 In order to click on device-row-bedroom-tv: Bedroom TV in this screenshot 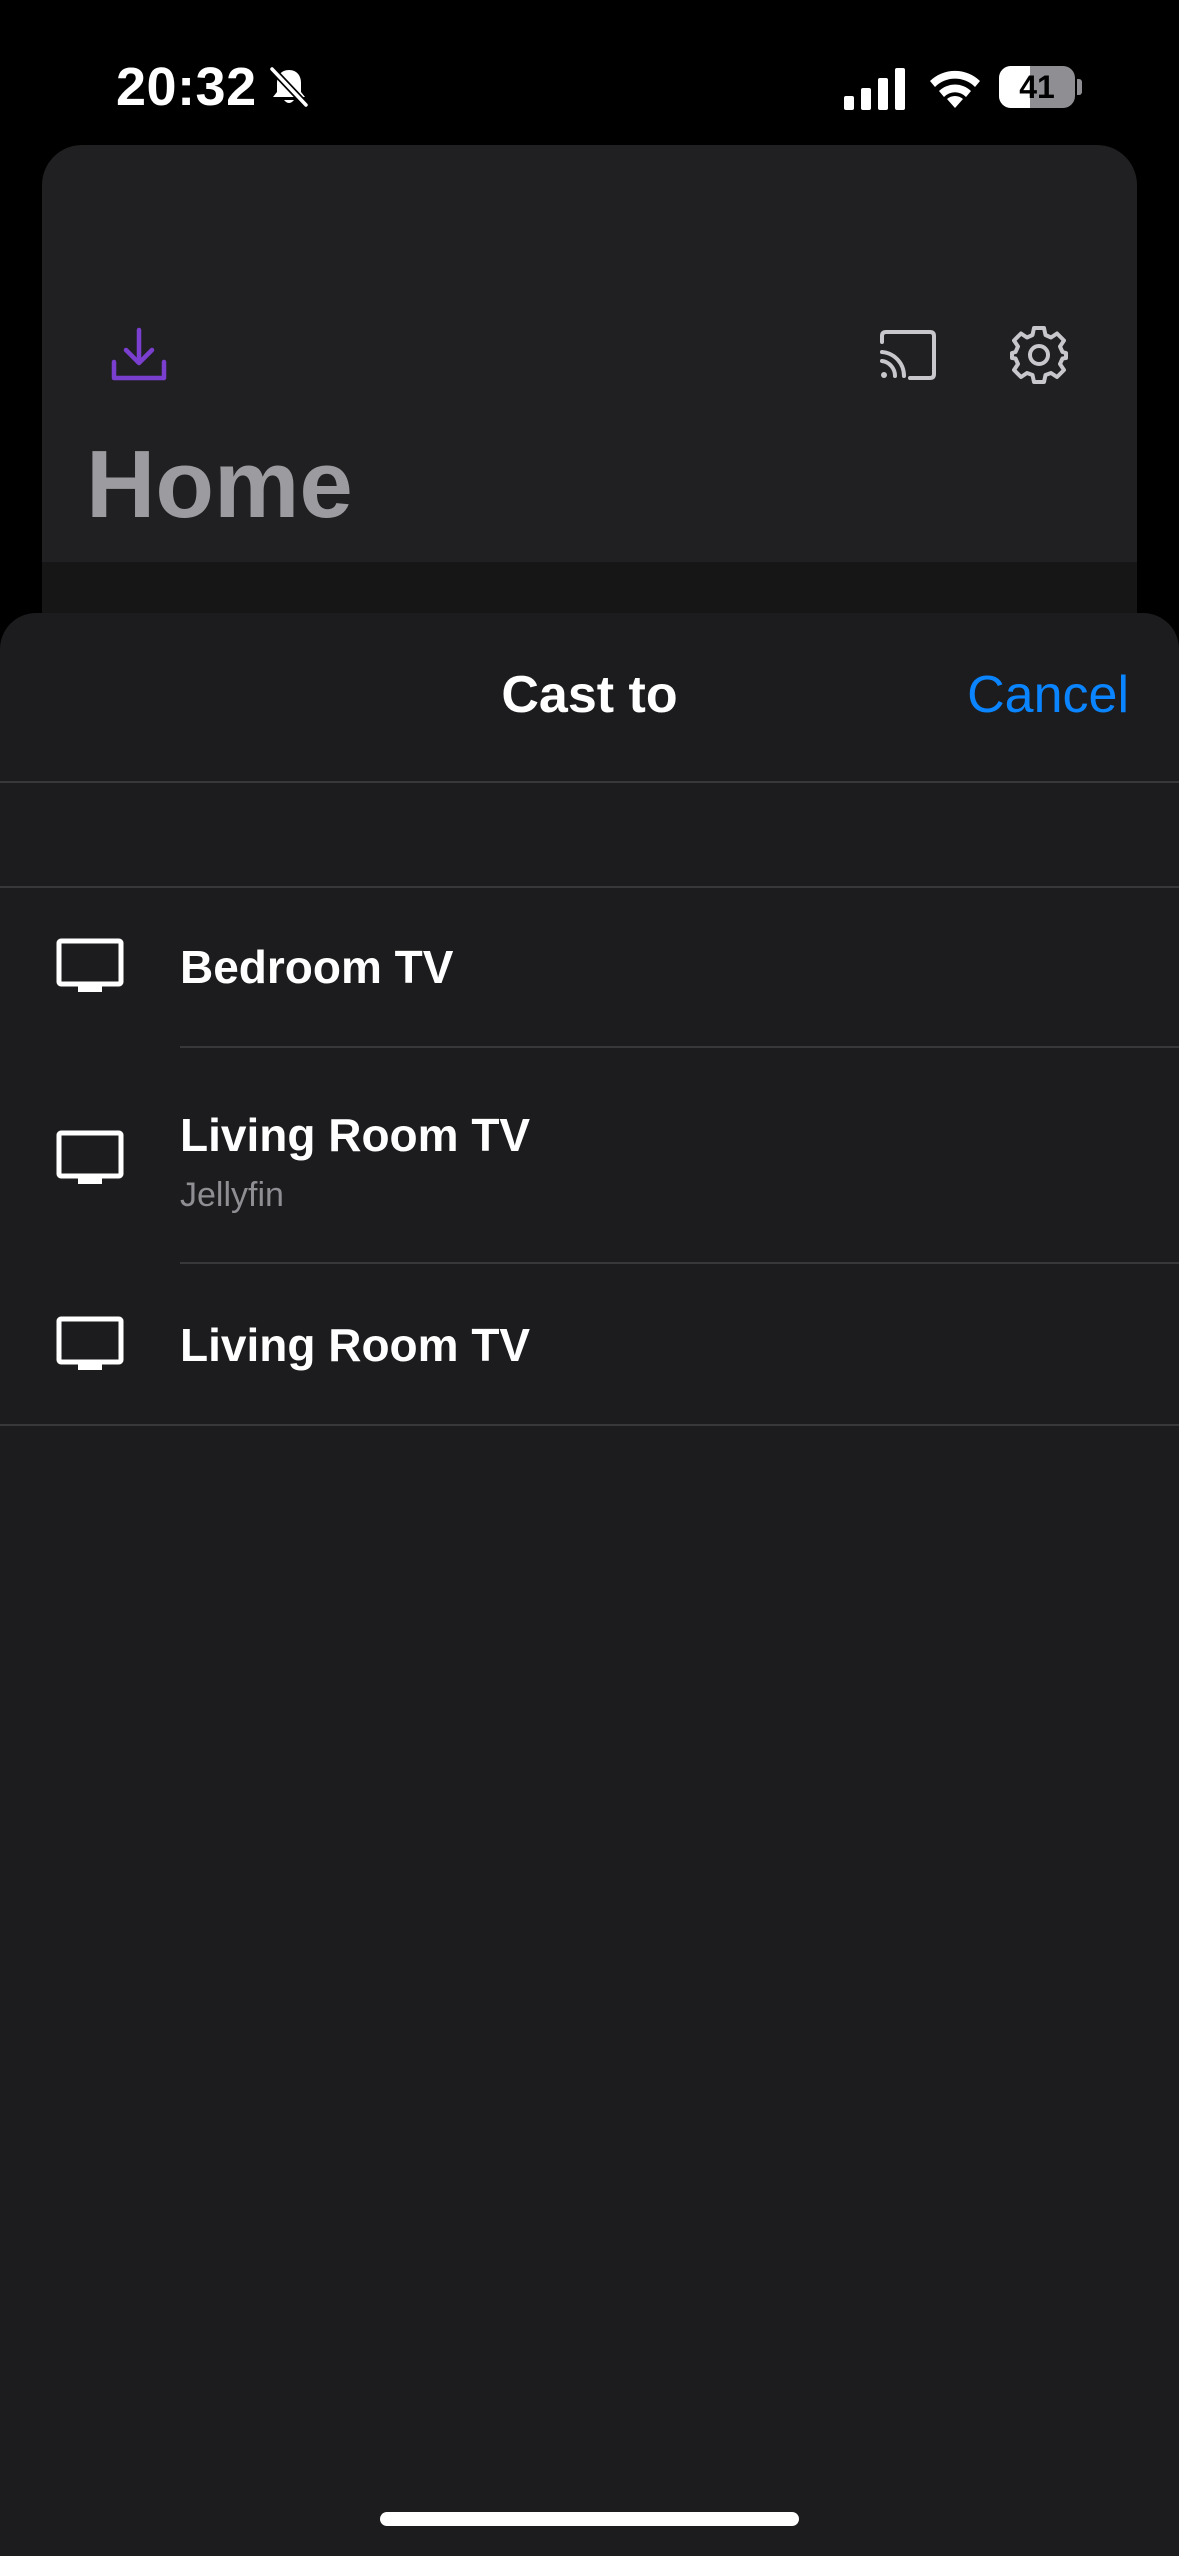, I will do `click(589, 967)`.